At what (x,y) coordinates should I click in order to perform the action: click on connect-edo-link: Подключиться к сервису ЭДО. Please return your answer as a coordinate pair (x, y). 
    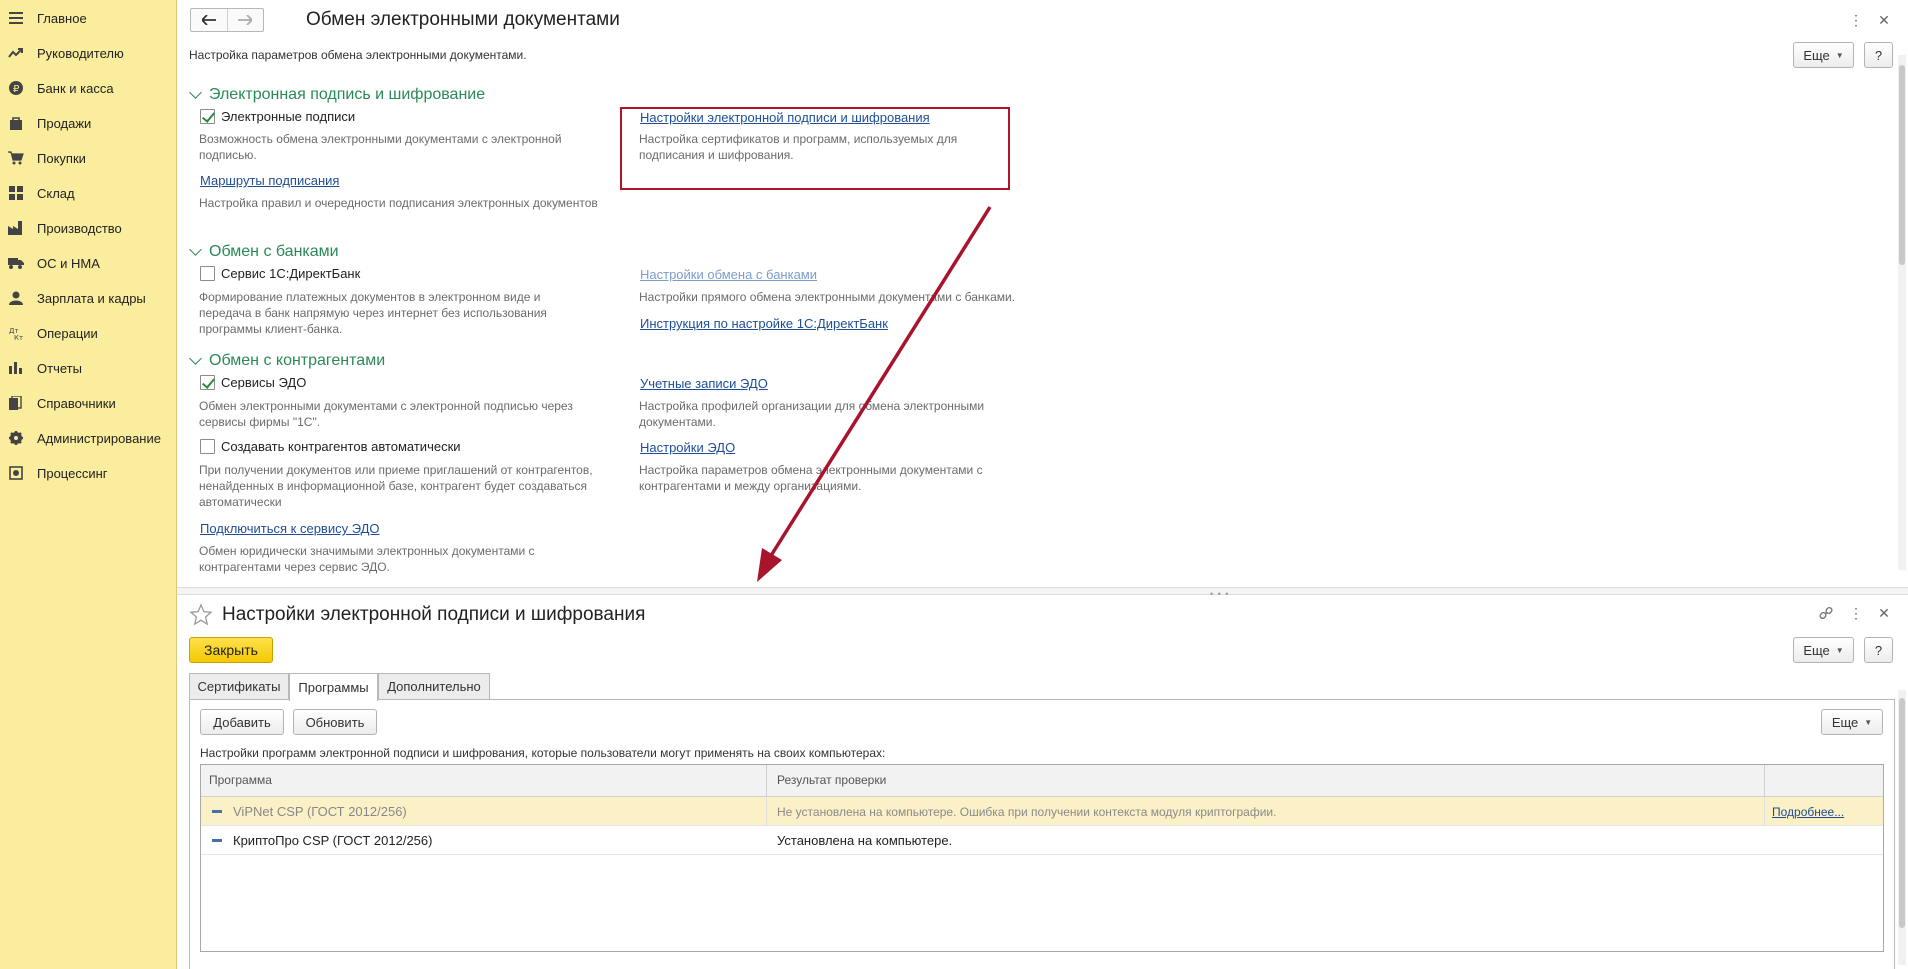
    Looking at the image, I should click on (290, 528).